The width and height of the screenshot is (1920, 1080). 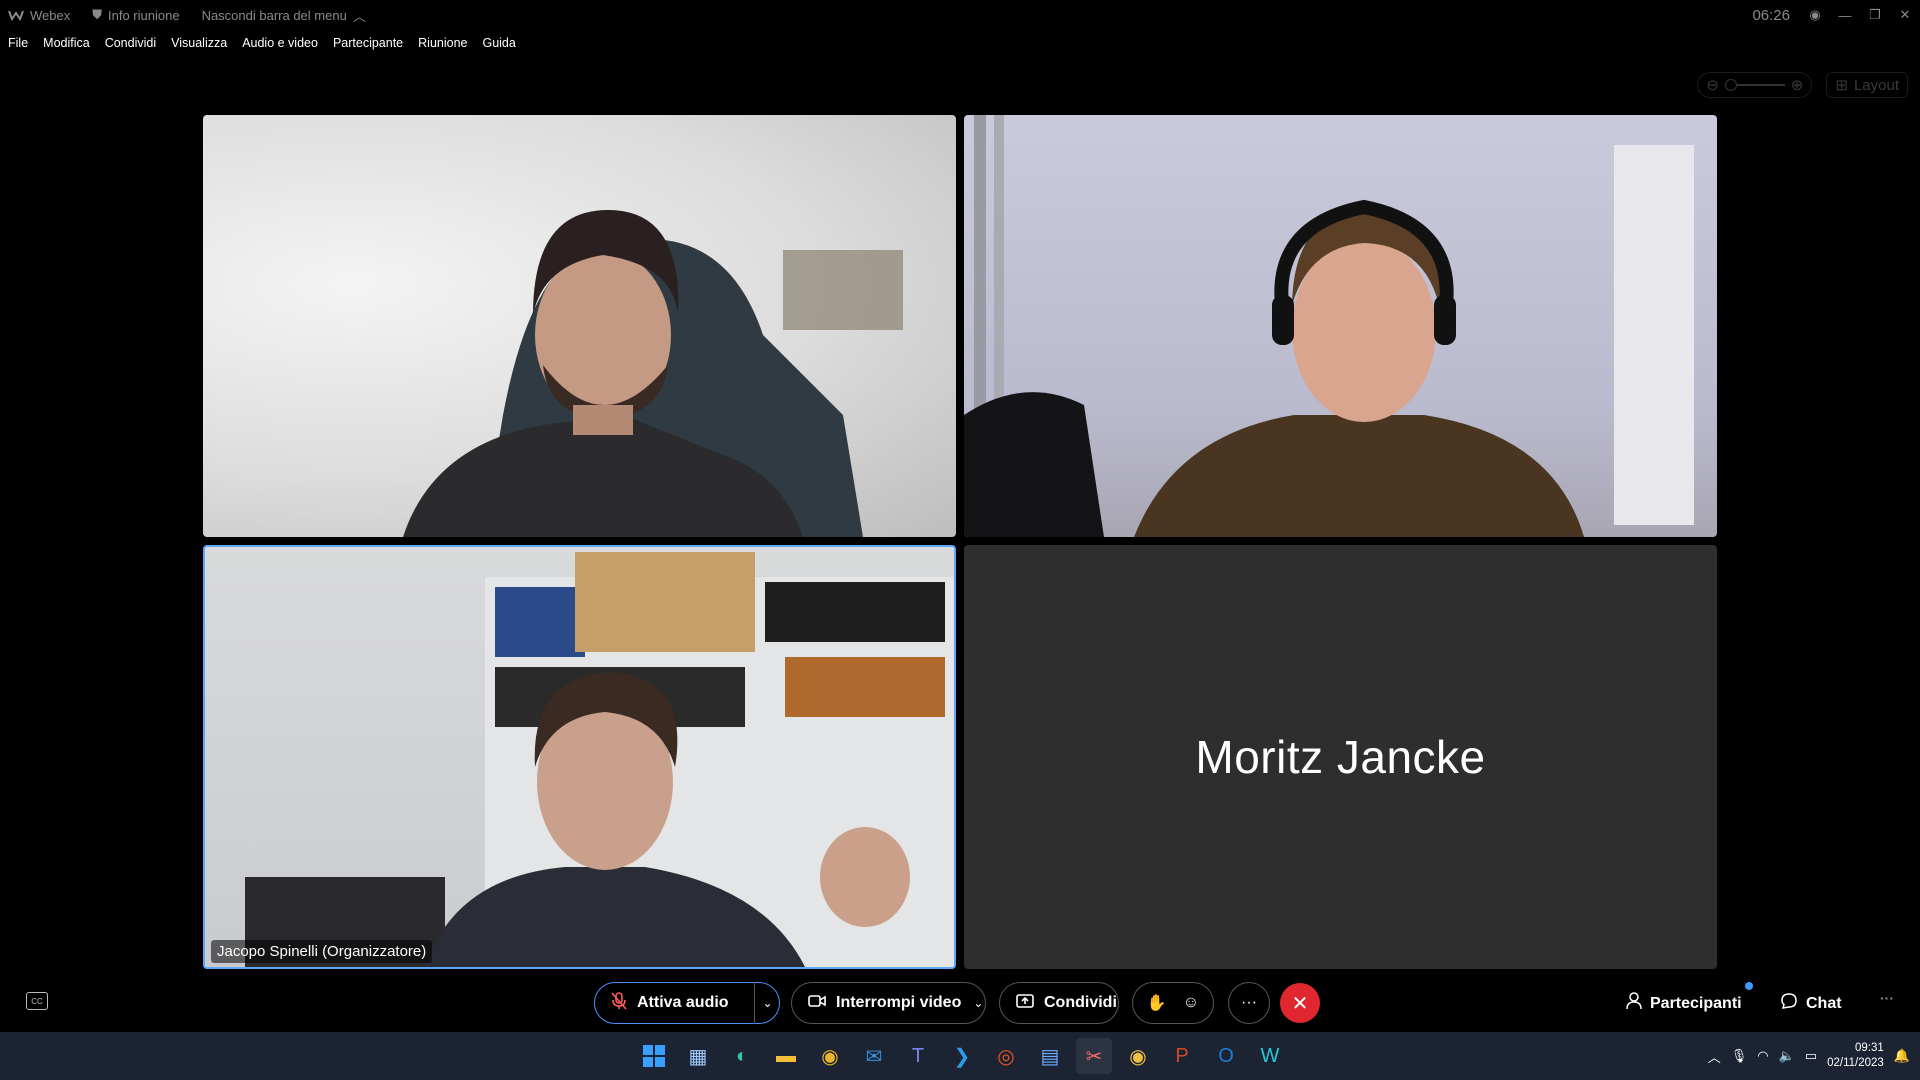 I want to click on chat-label: Chat, so click(x=1824, y=1003).